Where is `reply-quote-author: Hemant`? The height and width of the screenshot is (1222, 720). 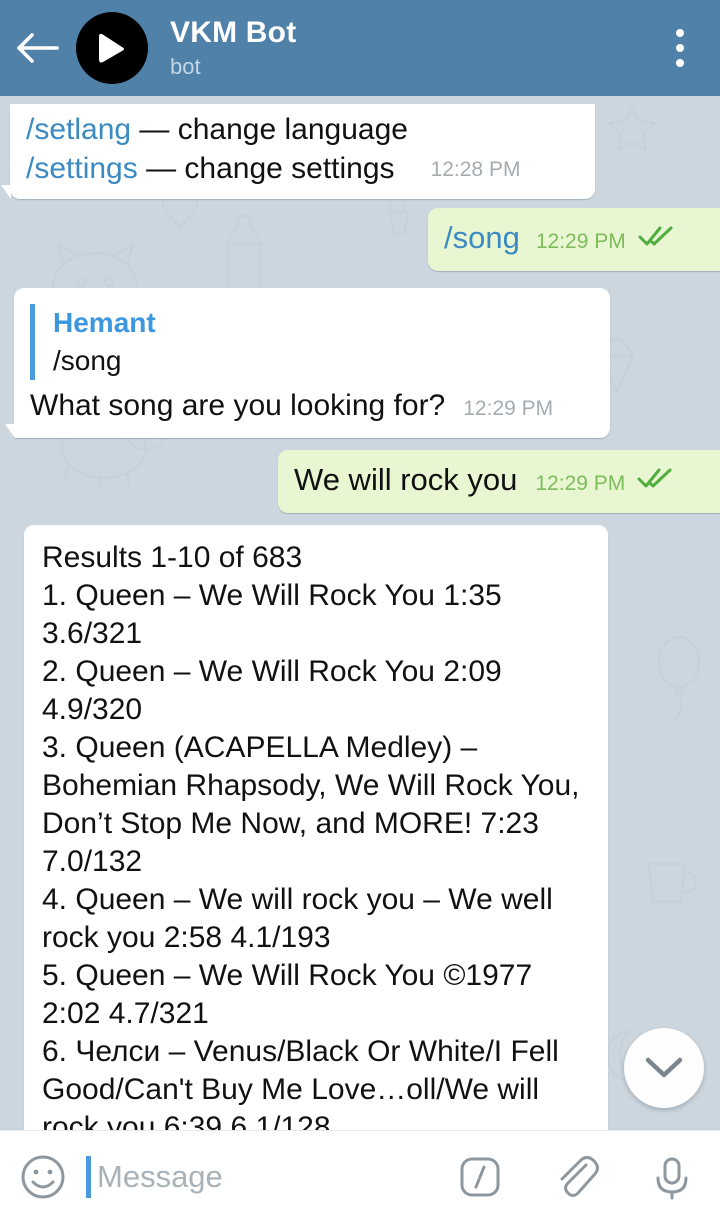
reply-quote-author: Hemant is located at coordinates (104, 322).